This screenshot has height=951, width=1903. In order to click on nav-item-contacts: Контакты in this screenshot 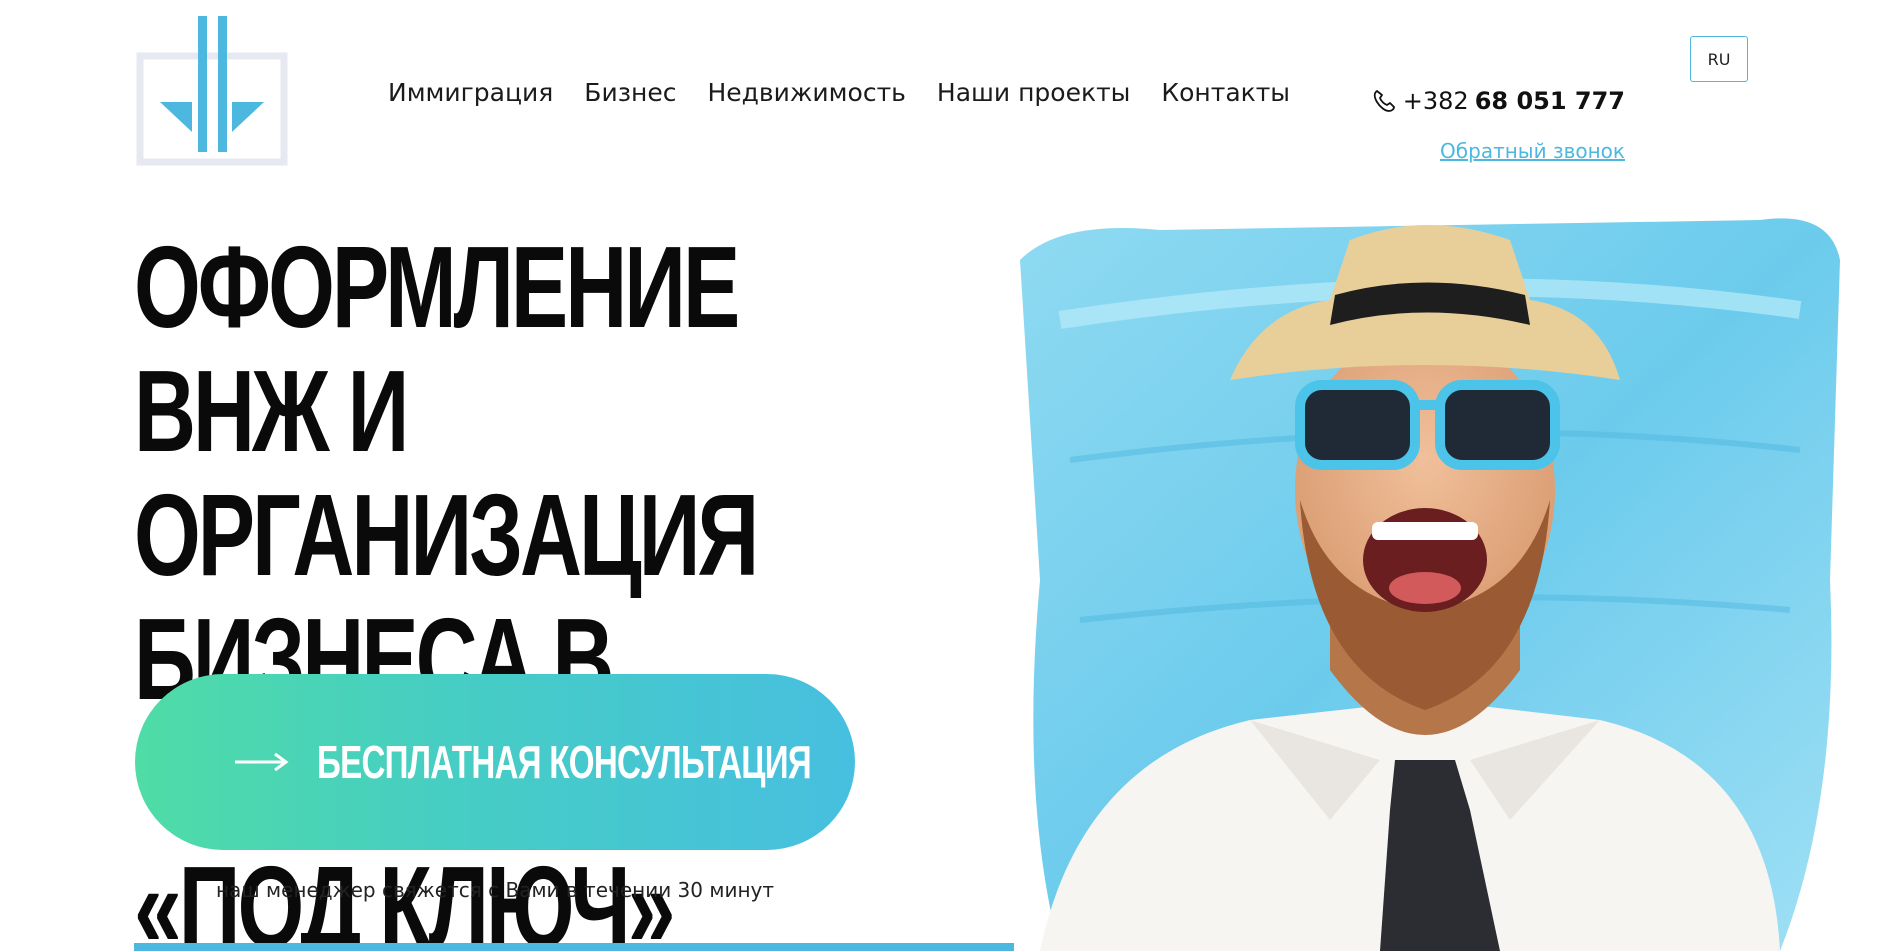, I will do `click(1225, 92)`.